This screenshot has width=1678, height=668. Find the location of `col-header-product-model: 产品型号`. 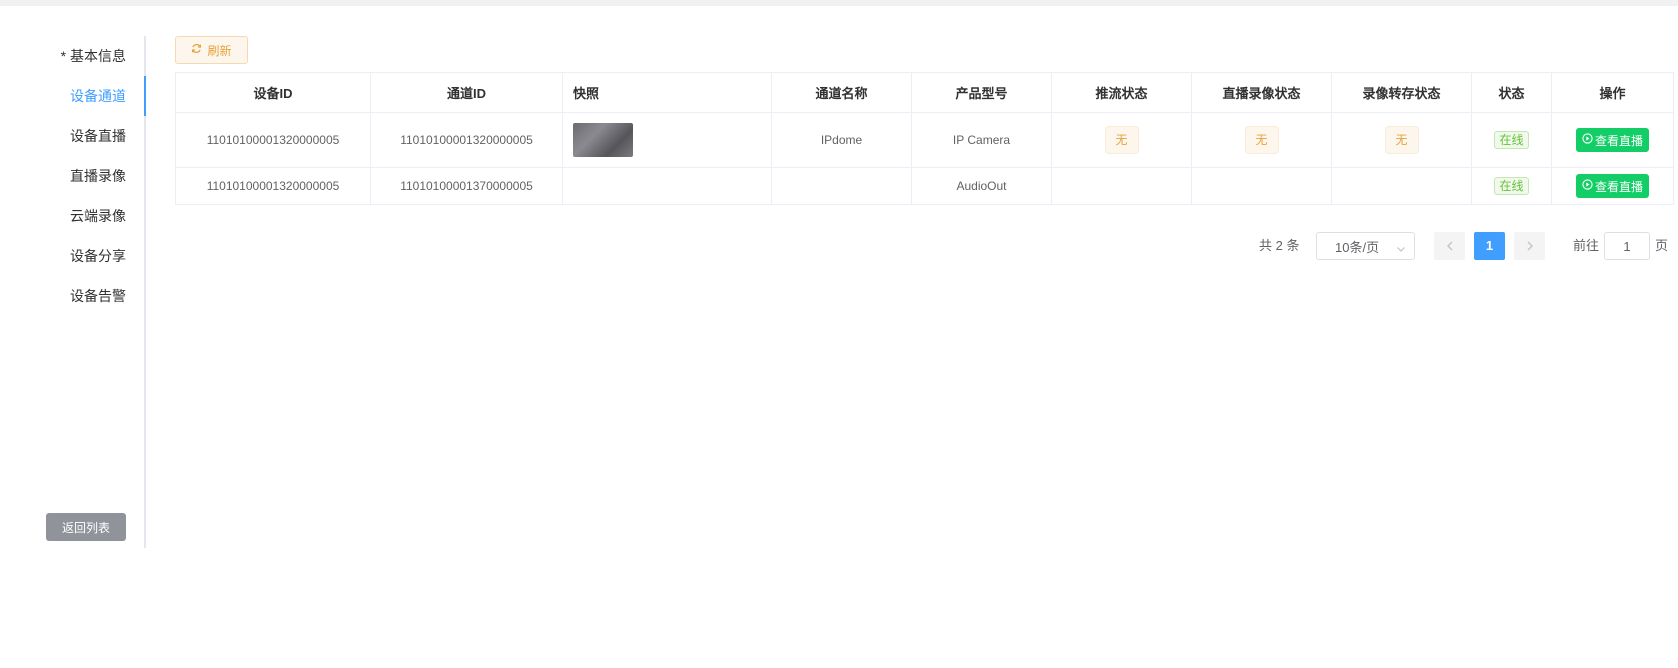

col-header-product-model: 产品型号 is located at coordinates (981, 92).